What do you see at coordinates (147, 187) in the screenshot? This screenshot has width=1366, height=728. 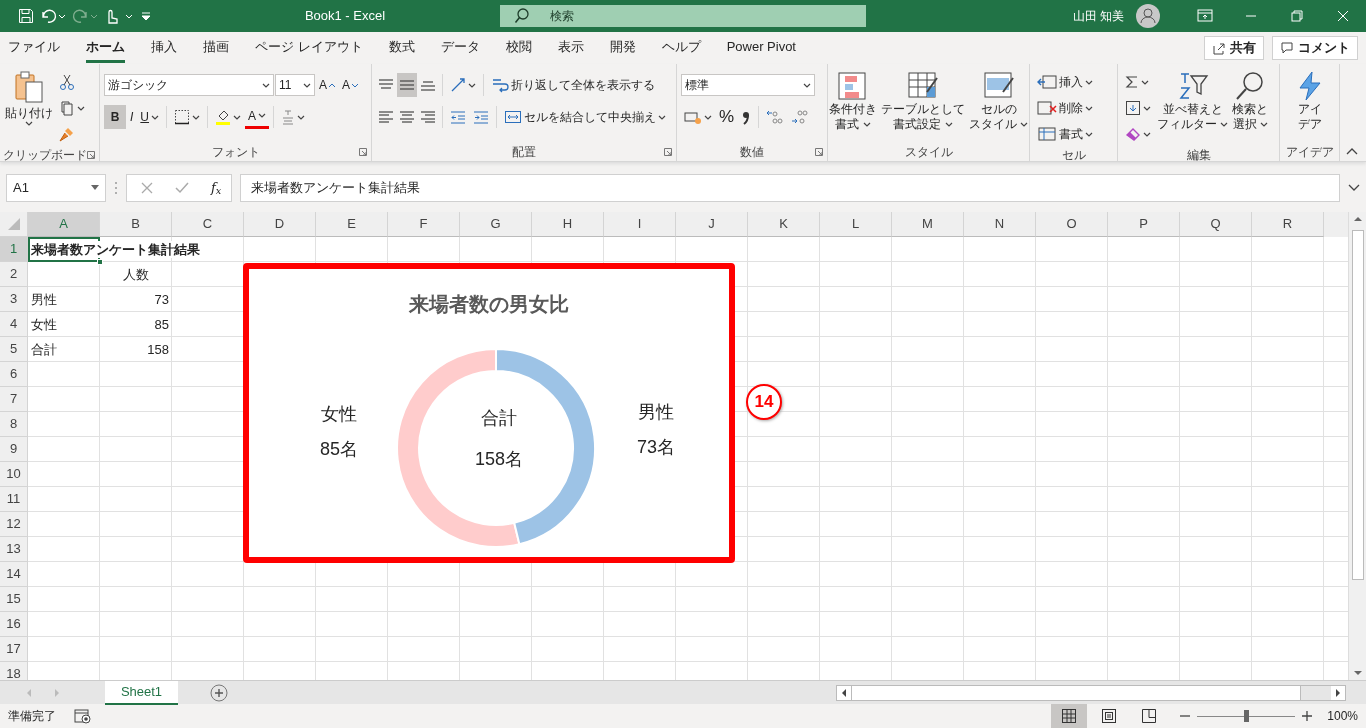 I see `cancel-icon` at bounding box center [147, 187].